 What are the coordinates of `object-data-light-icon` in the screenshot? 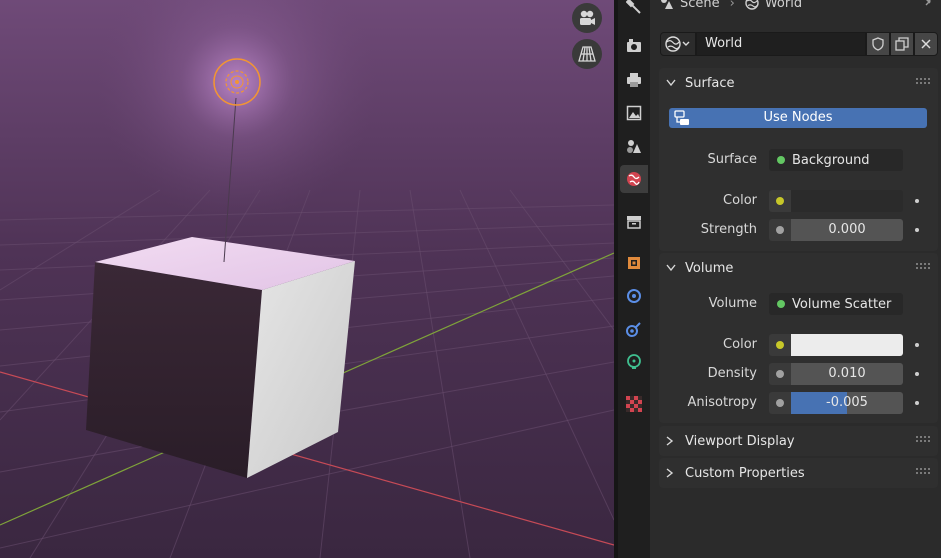 It's located at (634, 361).